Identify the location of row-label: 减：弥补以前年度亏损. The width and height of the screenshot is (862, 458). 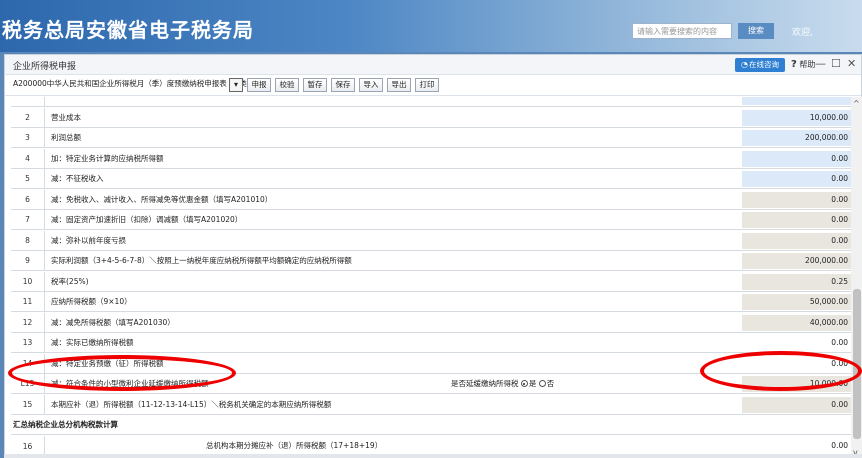
(88, 240).